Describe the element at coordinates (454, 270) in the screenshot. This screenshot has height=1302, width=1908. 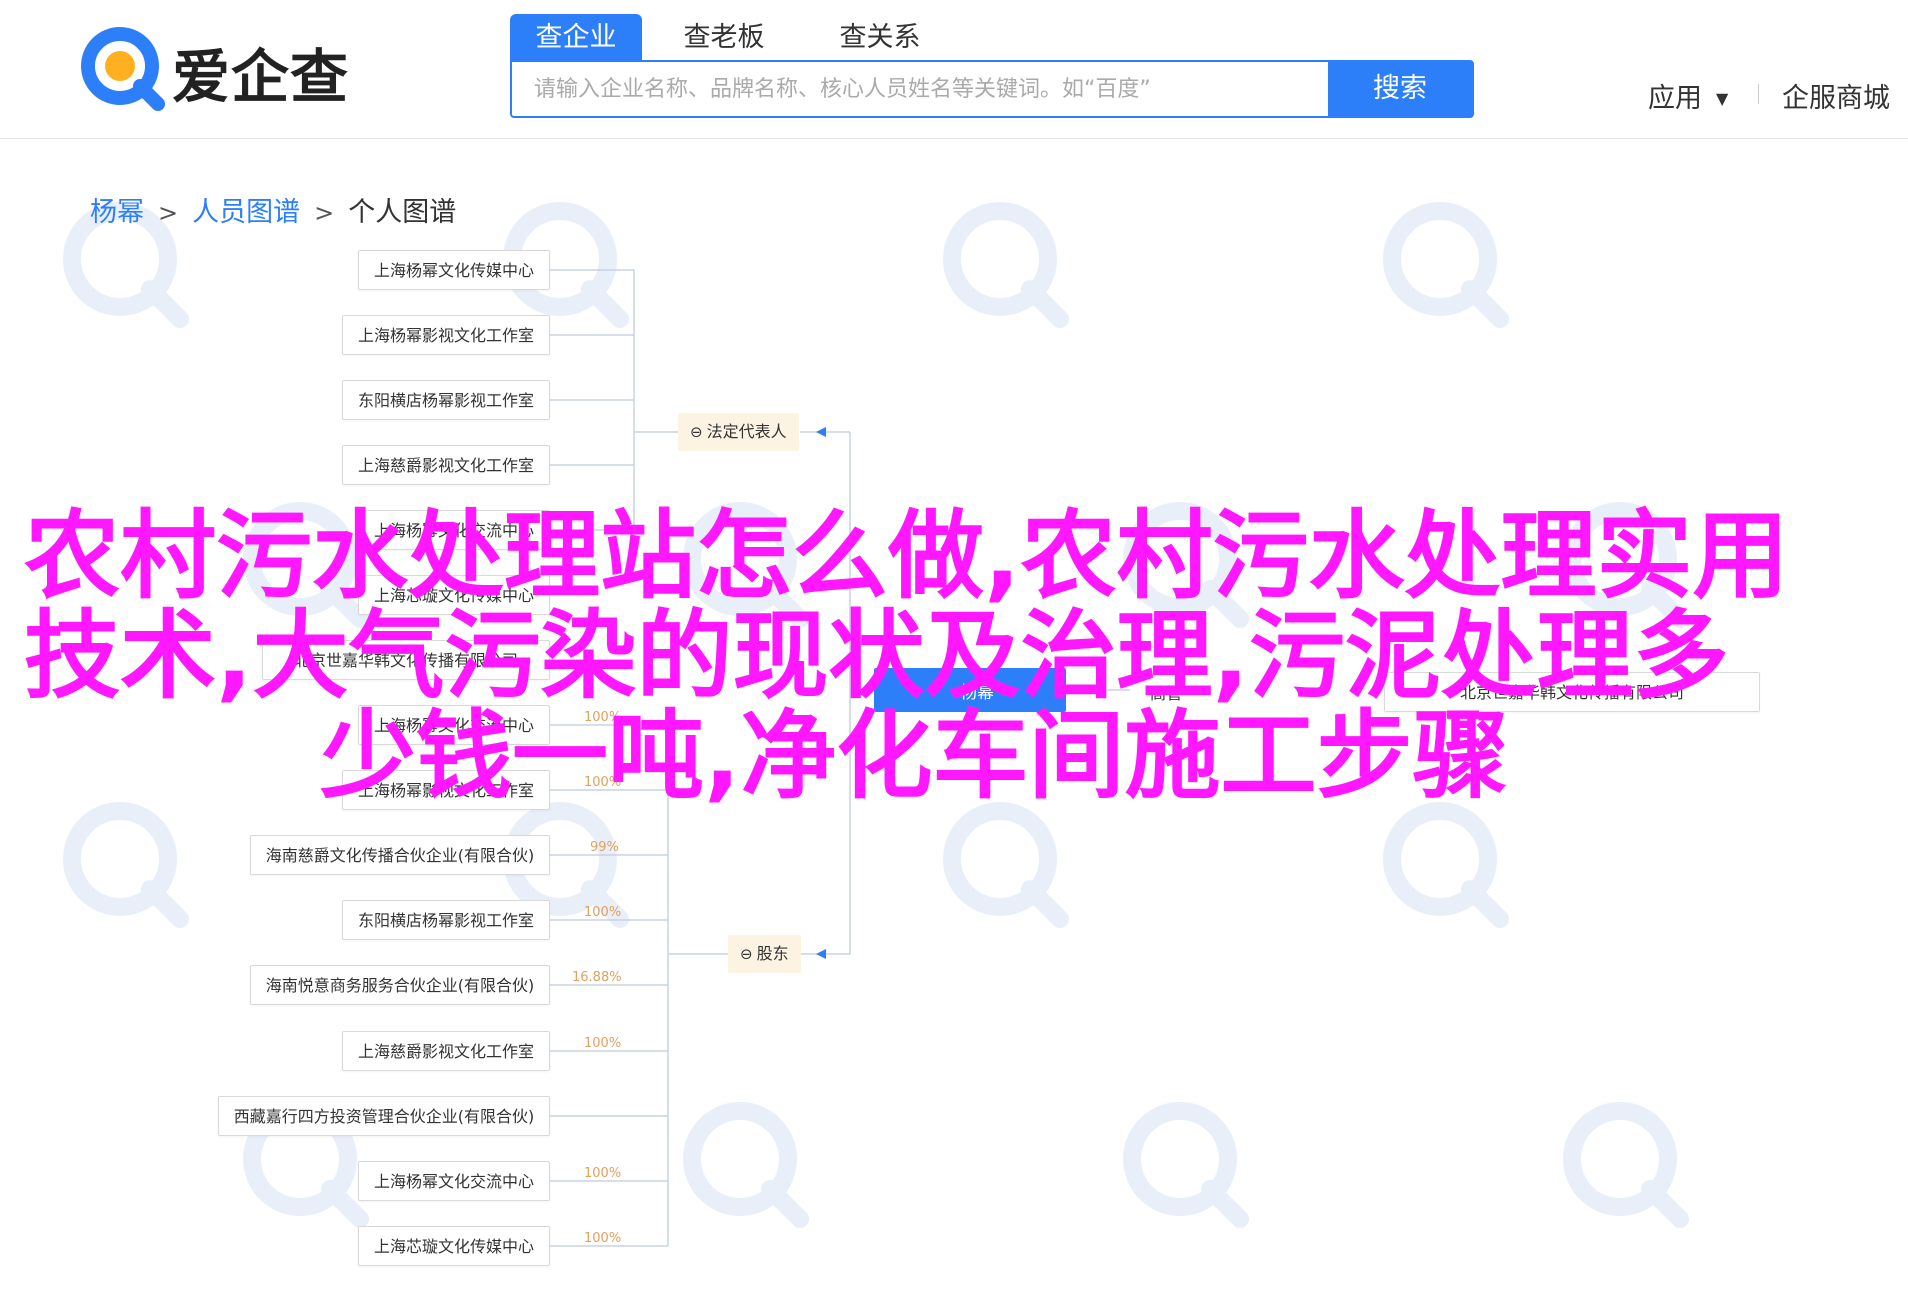
I see `company-node: 上海杨幂文化传媒中心` at that location.